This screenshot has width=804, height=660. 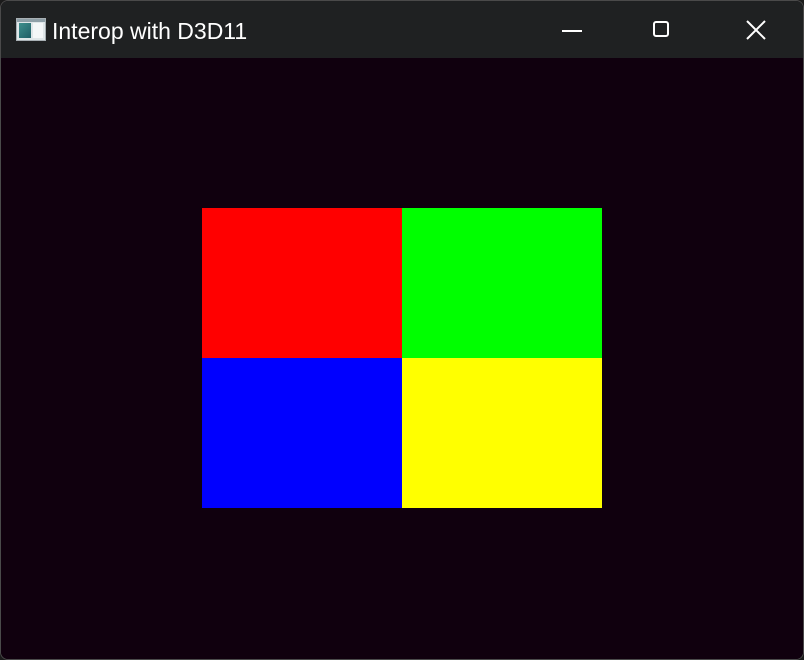 What do you see at coordinates (31, 20) in the screenshot?
I see `app-icon-top-bar` at bounding box center [31, 20].